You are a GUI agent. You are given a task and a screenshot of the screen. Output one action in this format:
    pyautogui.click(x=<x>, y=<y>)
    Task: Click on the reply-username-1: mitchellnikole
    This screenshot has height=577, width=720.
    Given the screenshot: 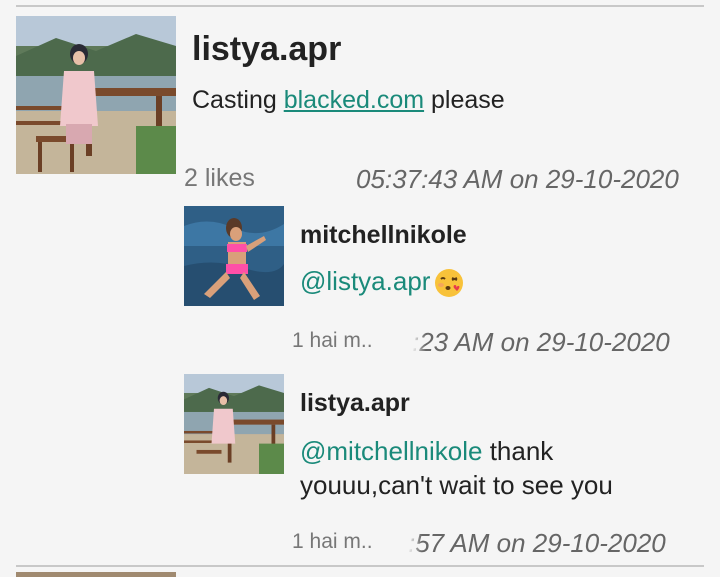 What is the action you would take?
    pyautogui.click(x=383, y=235)
    